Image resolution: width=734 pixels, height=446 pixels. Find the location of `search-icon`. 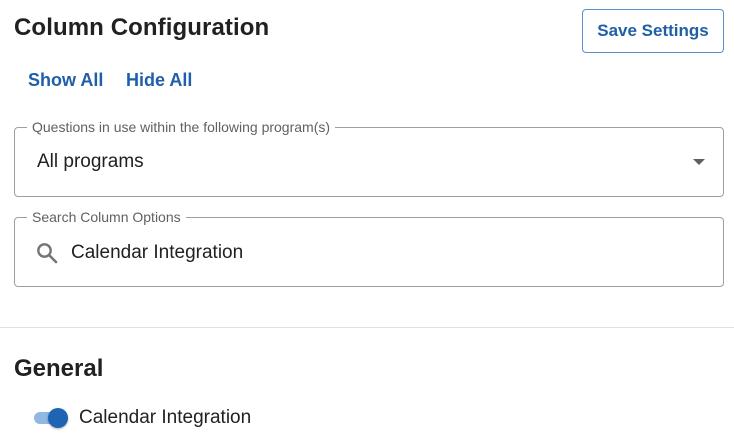

search-icon is located at coordinates (47, 253).